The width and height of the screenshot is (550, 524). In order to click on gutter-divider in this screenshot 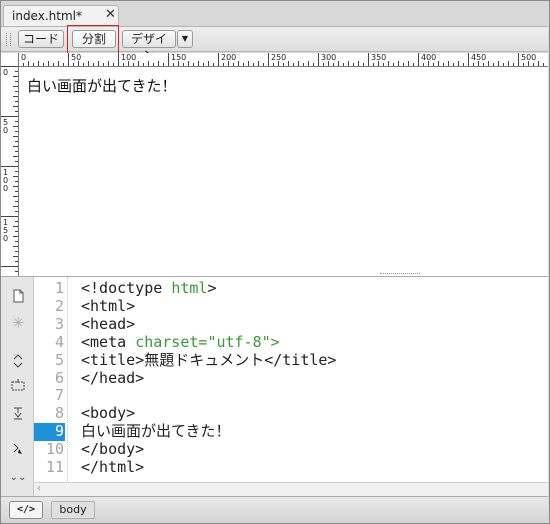, I will do `click(68, 380)`.